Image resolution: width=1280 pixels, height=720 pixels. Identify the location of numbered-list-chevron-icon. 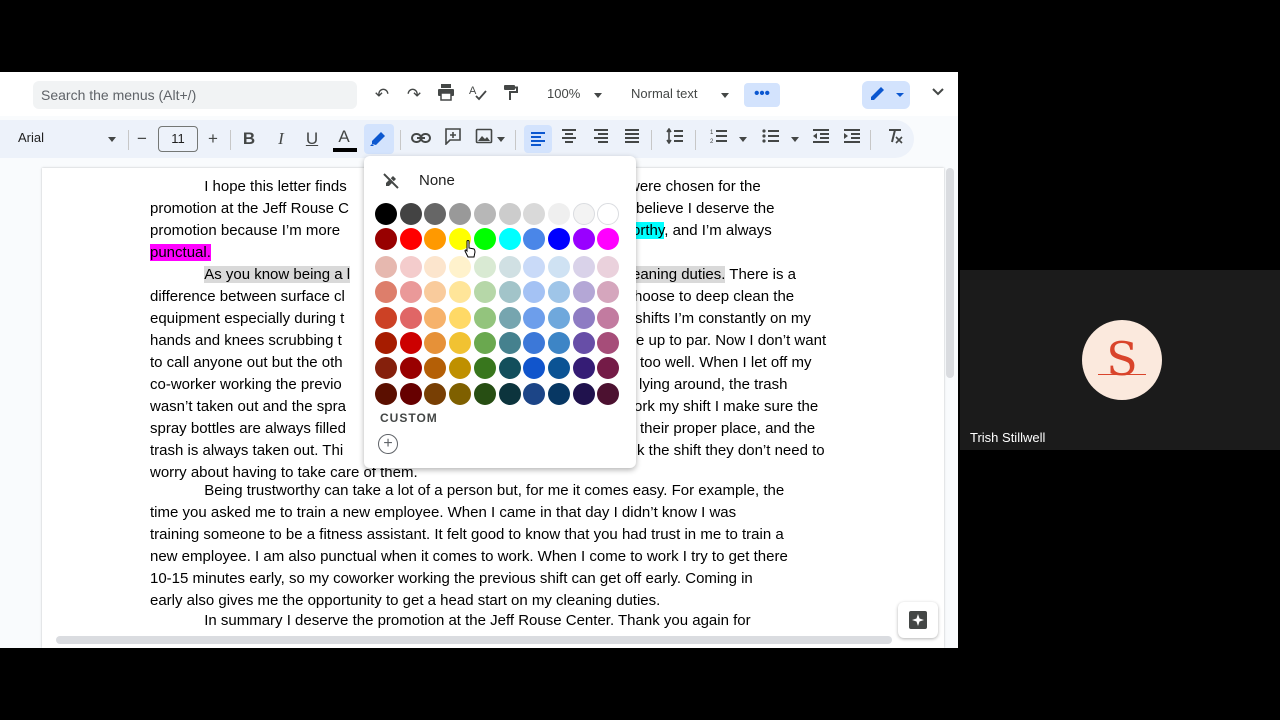
(743, 139).